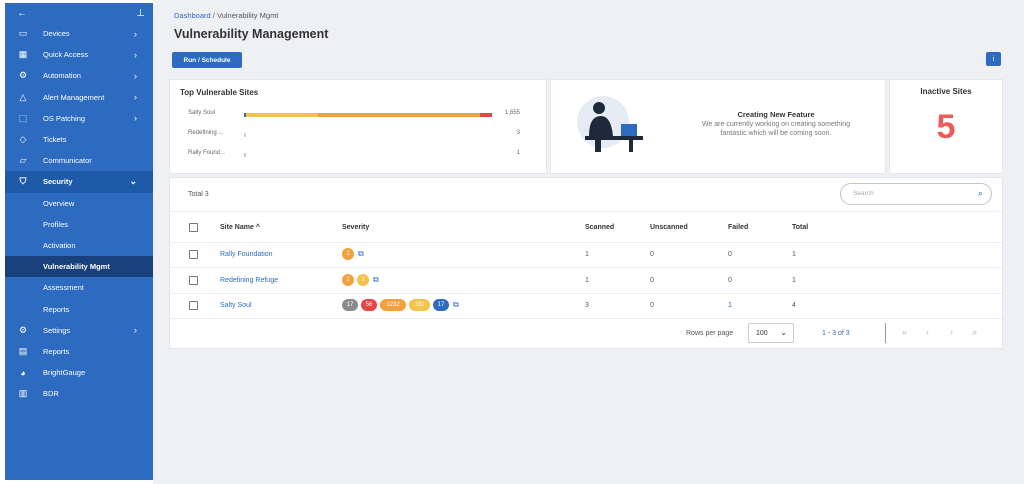 The image size is (1024, 484). I want to click on pin-icon: ⊥, so click(140, 13).